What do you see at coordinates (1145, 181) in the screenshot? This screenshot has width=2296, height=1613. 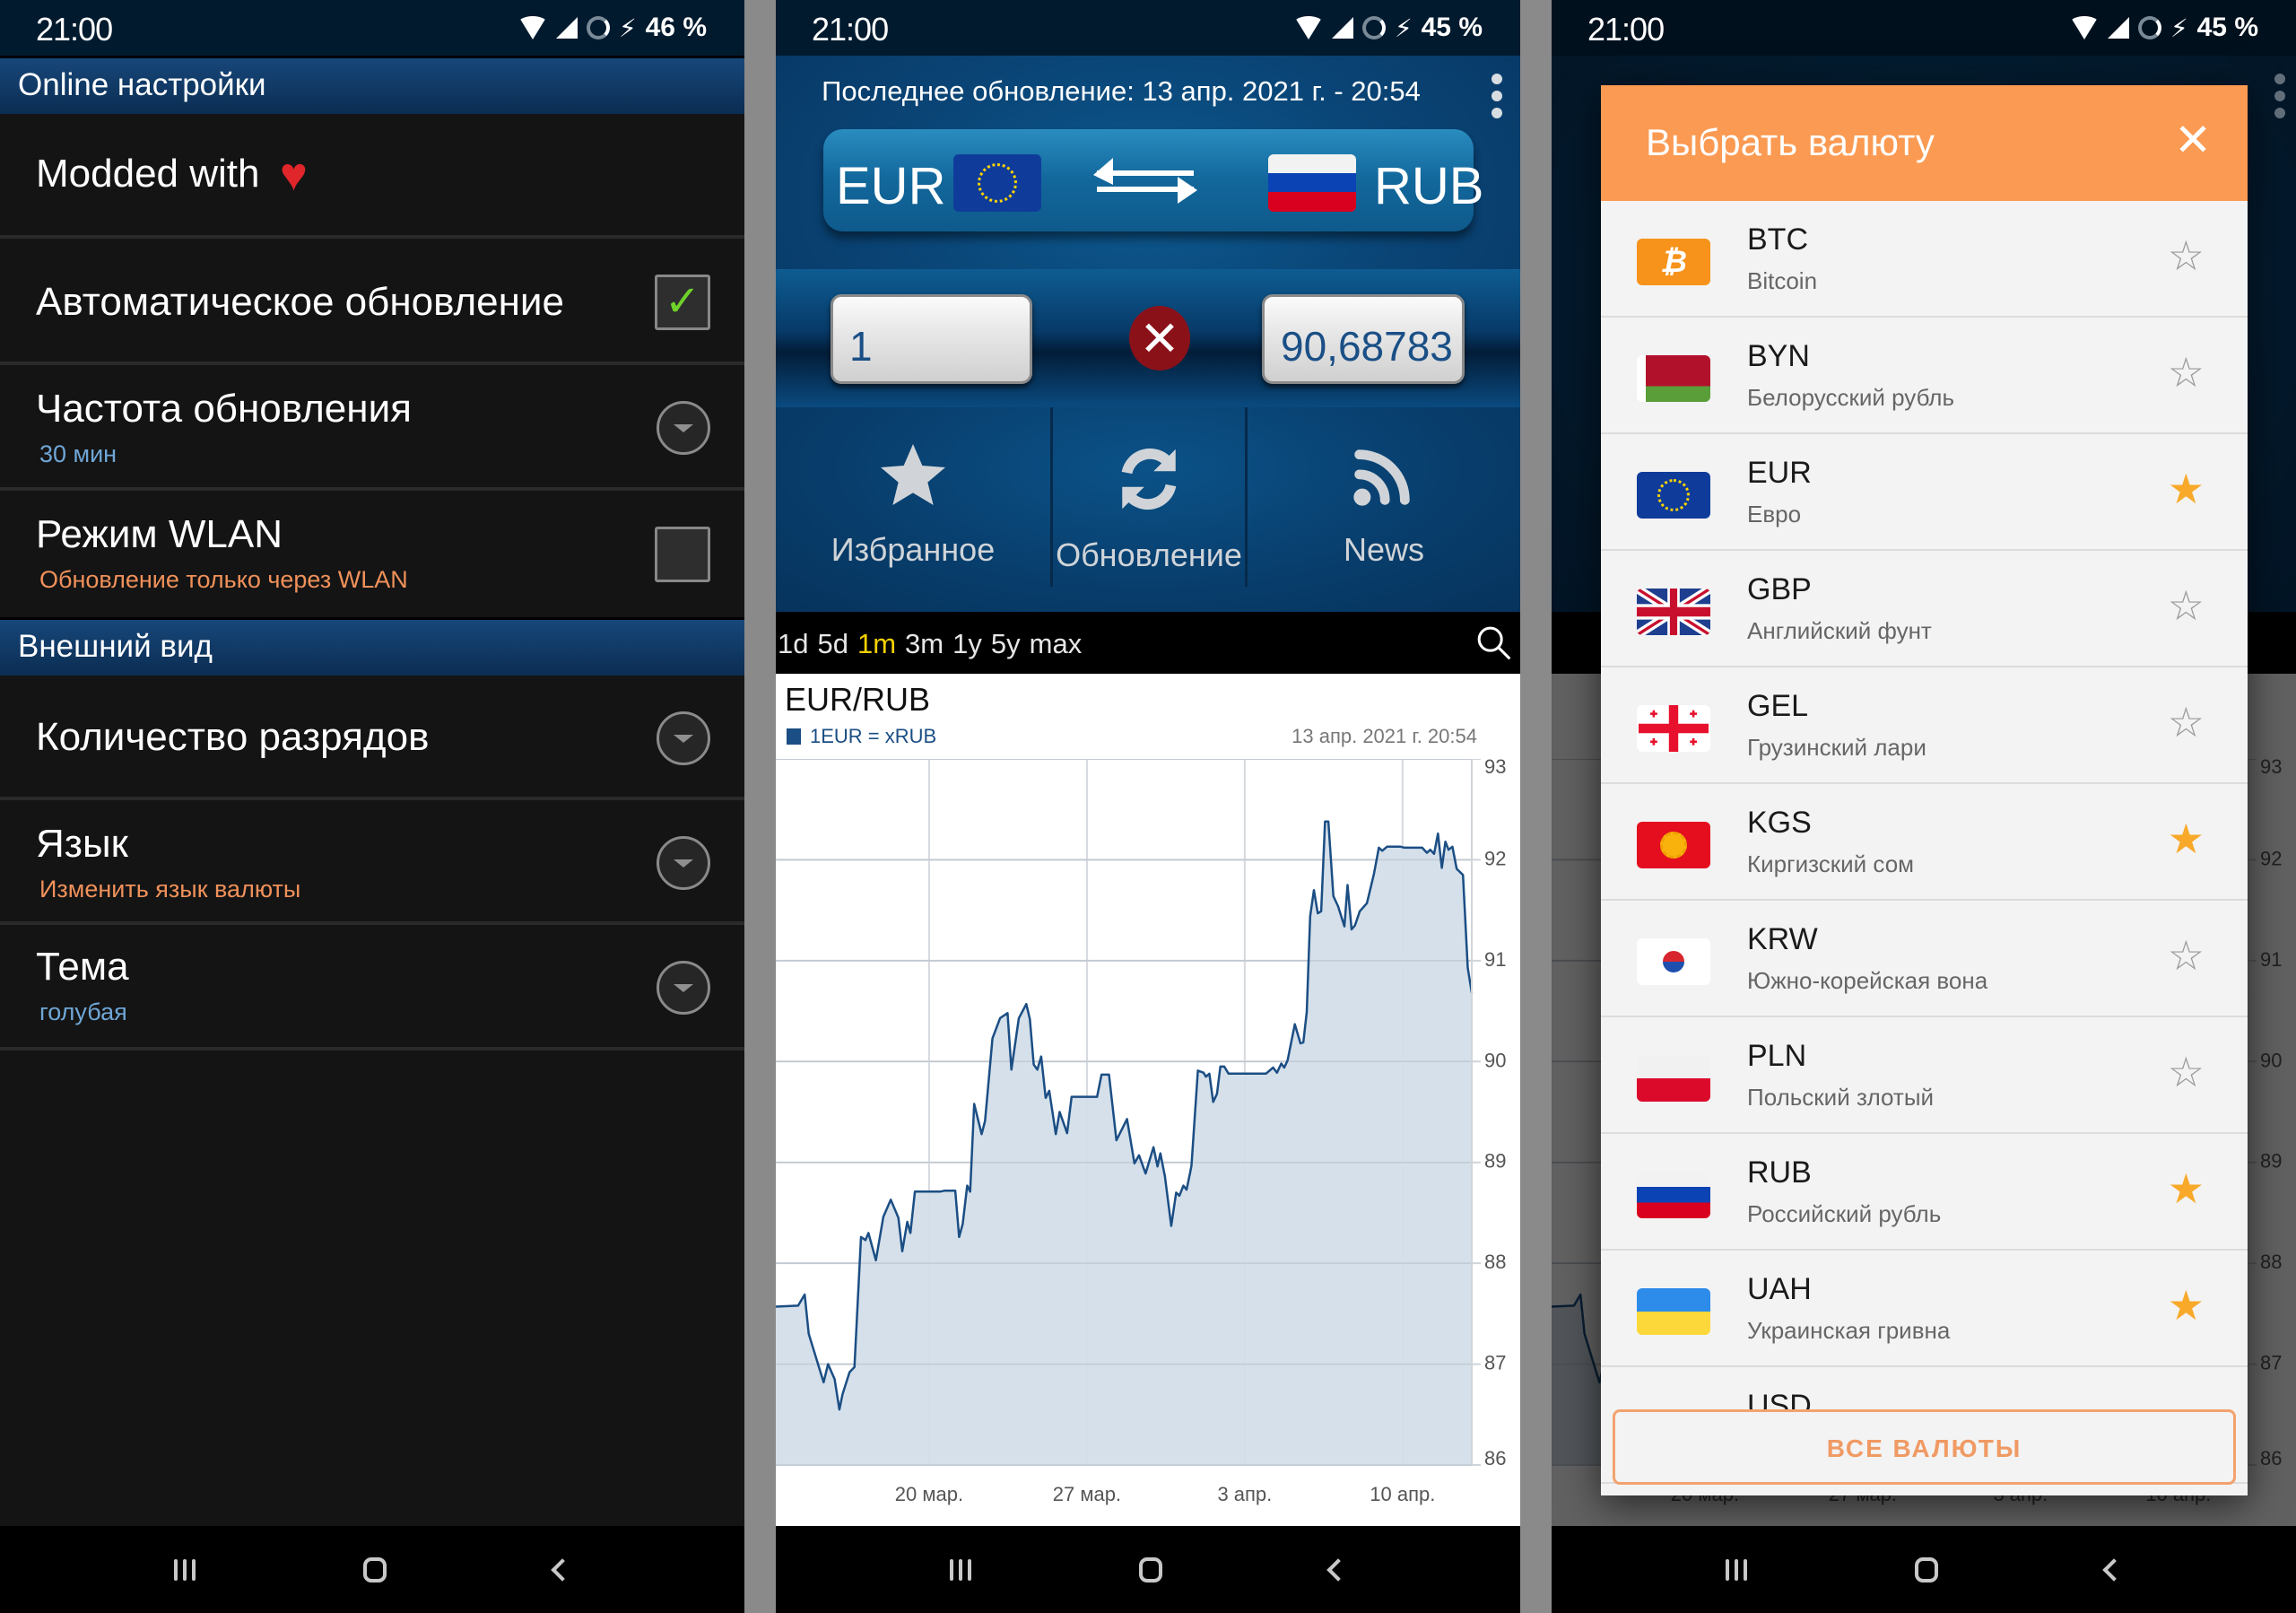 I see `swap-currencies-icon` at bounding box center [1145, 181].